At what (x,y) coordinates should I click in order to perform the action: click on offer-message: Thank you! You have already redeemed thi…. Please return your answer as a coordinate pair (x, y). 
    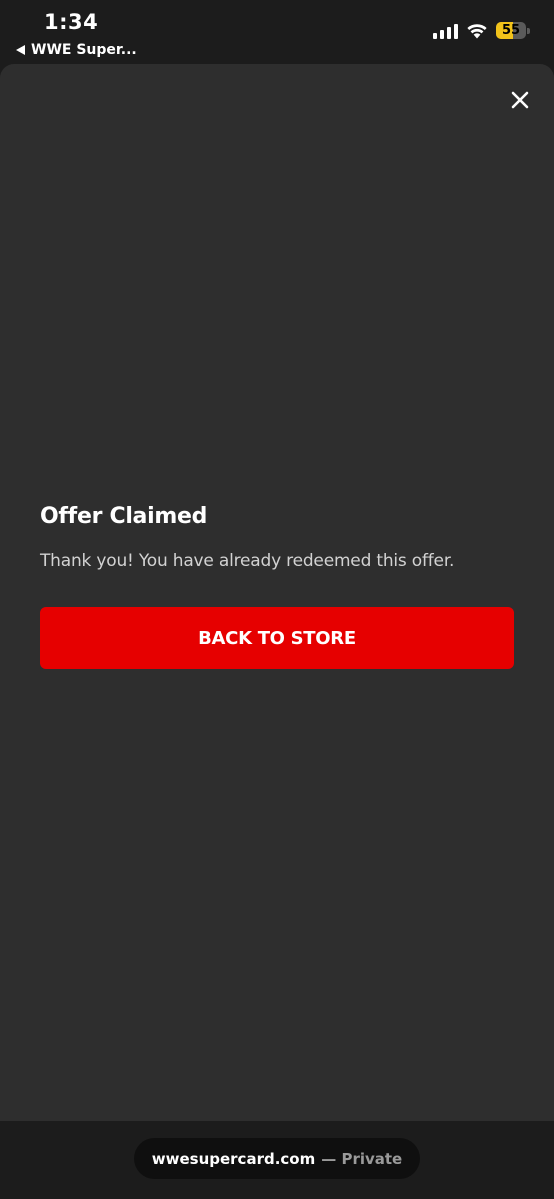
    Looking at the image, I should click on (247, 561).